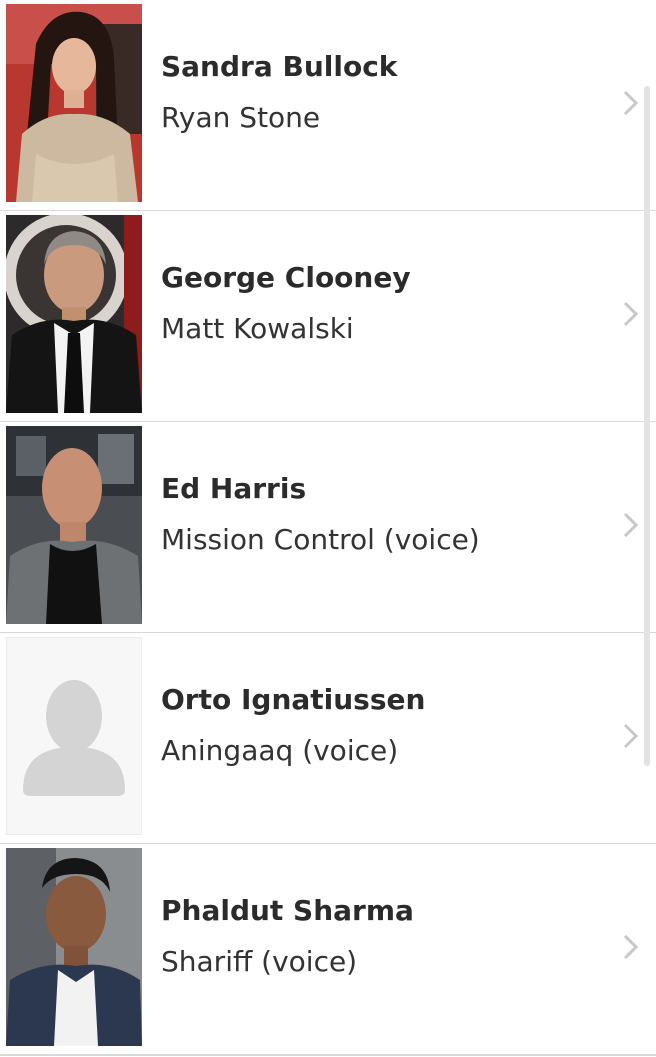 This screenshot has width=656, height=1057. Describe the element at coordinates (320, 539) in the screenshot. I see `character-name: Mission Control (voice)` at that location.